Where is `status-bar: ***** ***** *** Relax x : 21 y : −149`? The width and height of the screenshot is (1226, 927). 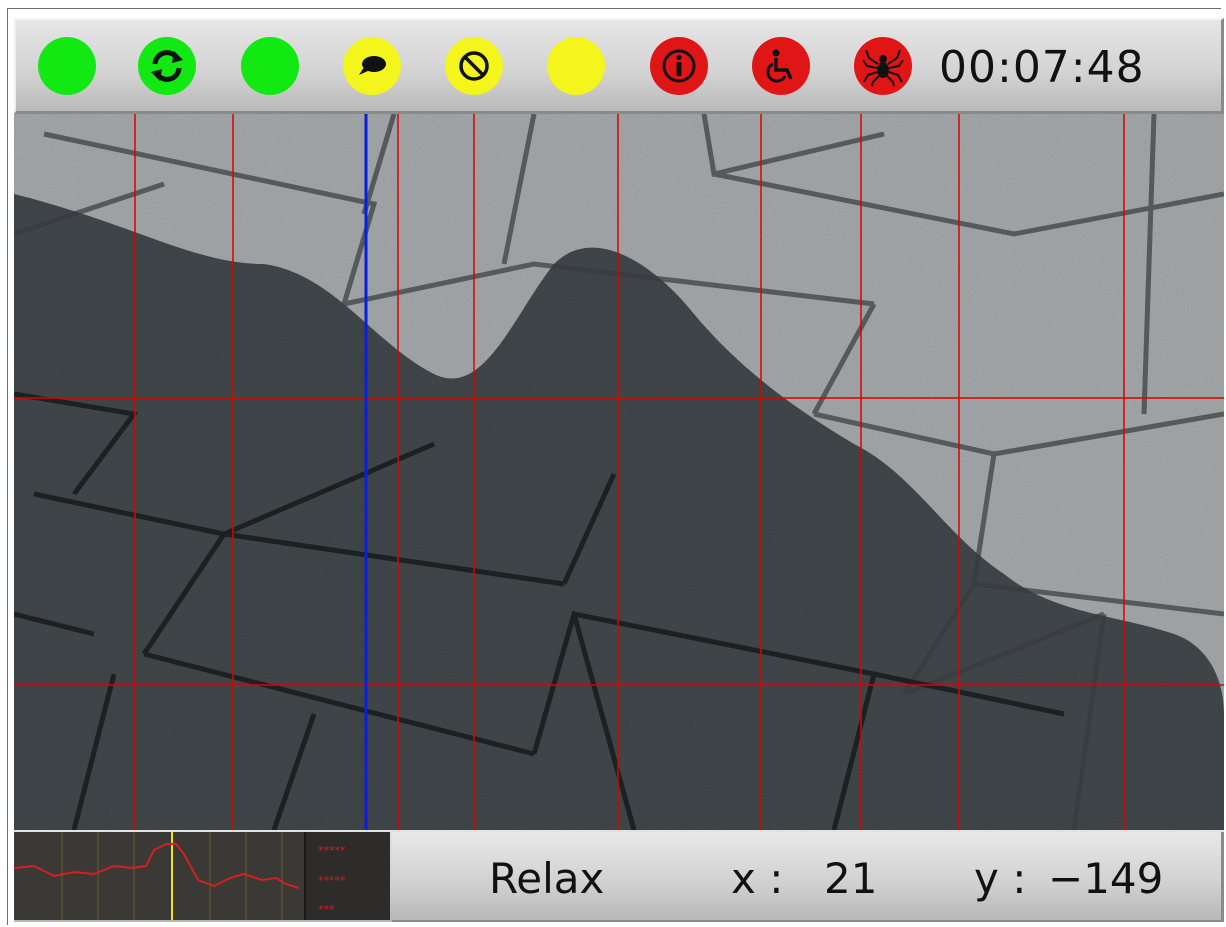 status-bar: ***** ***** *** Relax x : 21 y : −149 is located at coordinates (618, 876).